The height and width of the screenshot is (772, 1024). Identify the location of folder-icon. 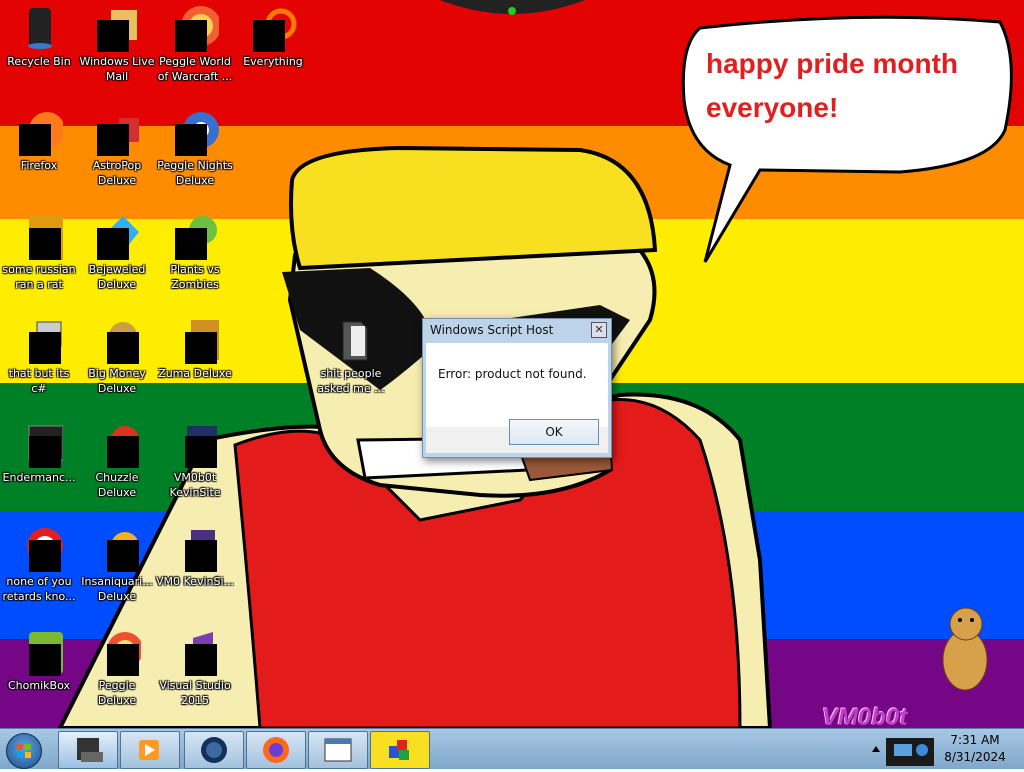
(351, 340).